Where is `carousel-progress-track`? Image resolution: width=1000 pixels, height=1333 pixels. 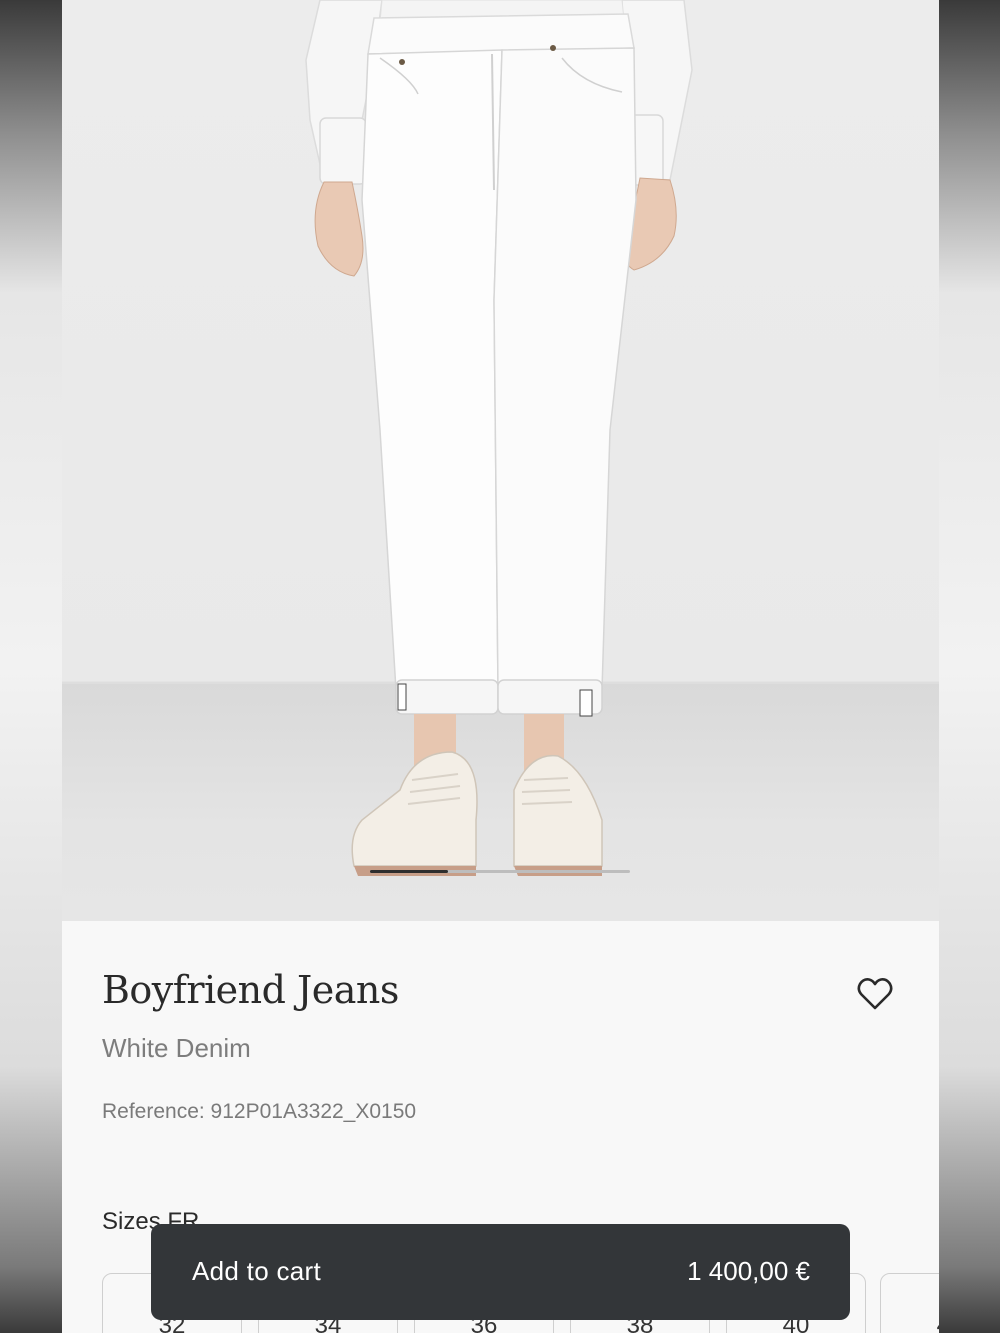
carousel-progress-track is located at coordinates (500, 871).